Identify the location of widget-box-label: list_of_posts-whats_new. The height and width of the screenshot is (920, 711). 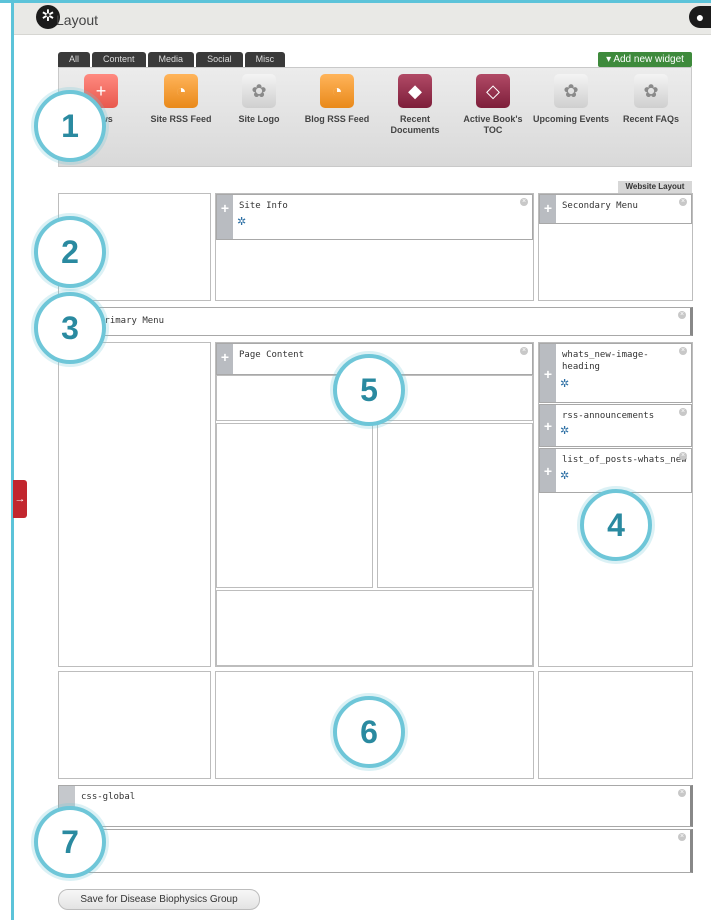
(624, 460).